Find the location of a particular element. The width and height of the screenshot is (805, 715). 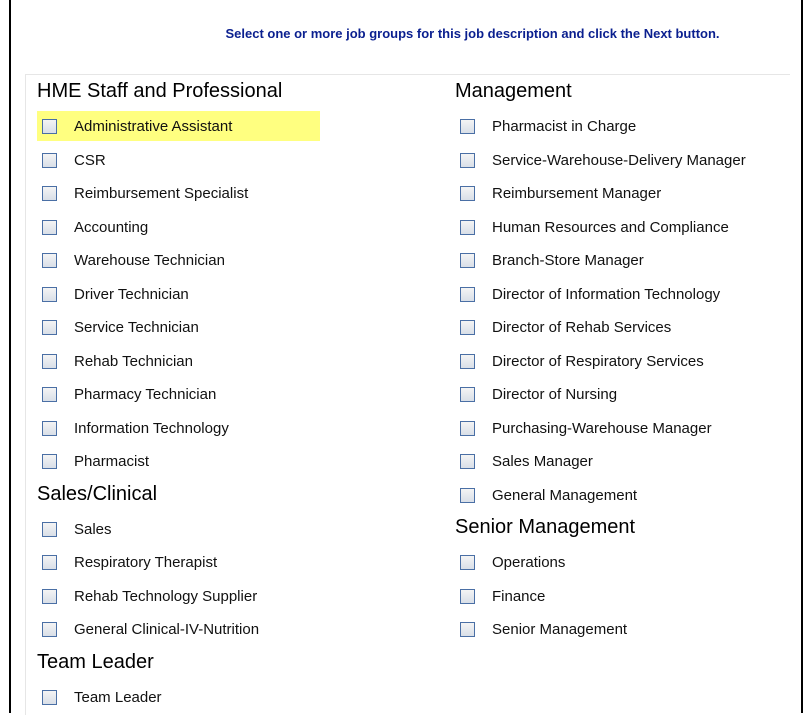

job-group-option-reimbursement-specialist: Reimbursement Specialist is located at coordinates (237, 194).